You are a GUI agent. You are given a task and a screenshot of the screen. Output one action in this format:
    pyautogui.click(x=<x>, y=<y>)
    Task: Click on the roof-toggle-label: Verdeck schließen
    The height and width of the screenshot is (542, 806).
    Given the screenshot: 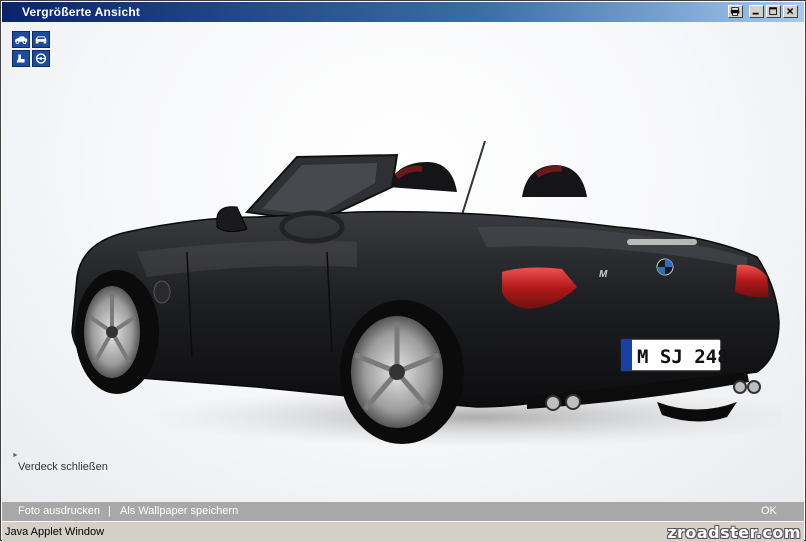 What is the action you would take?
    pyautogui.click(x=63, y=467)
    